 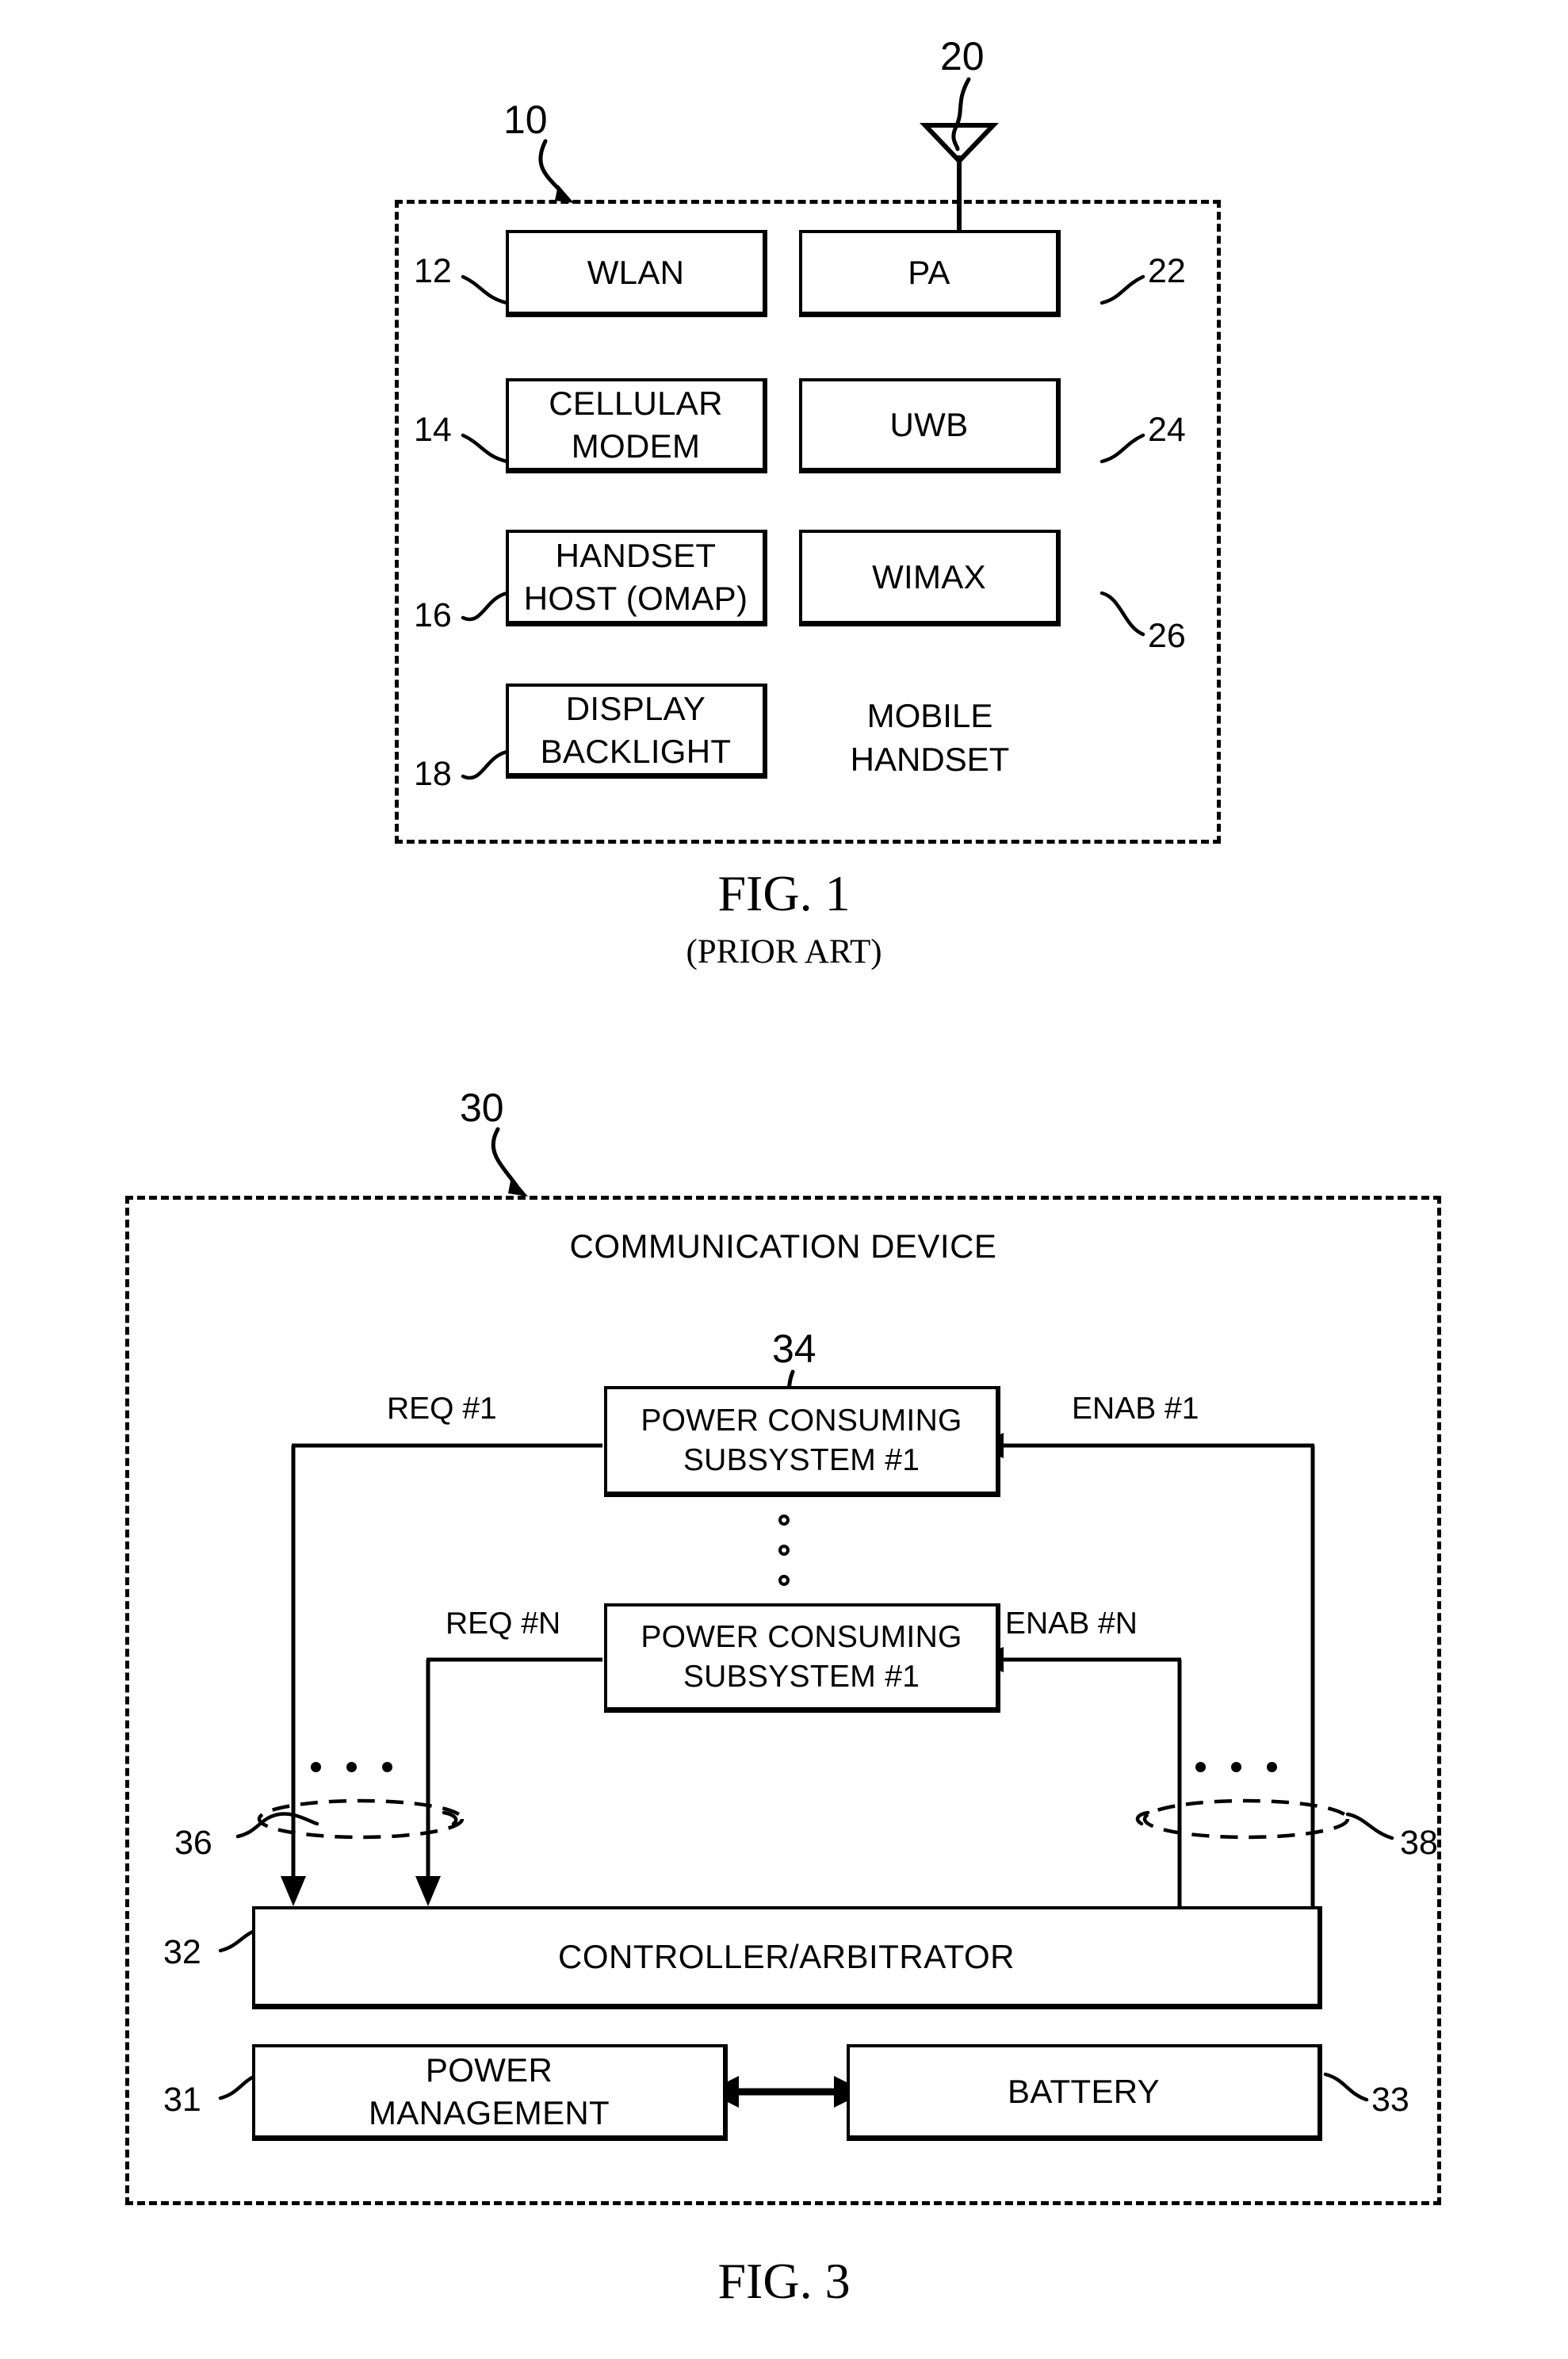 I want to click on figure3-power-management: POWER MANAGEMENT, so click(x=490, y=2092).